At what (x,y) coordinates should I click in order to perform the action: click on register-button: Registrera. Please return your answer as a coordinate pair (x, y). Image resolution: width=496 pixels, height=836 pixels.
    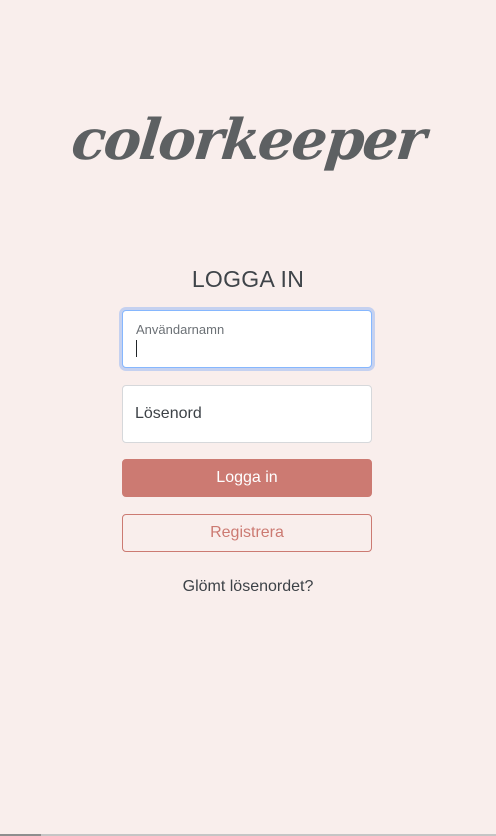
    Looking at the image, I should click on (247, 533).